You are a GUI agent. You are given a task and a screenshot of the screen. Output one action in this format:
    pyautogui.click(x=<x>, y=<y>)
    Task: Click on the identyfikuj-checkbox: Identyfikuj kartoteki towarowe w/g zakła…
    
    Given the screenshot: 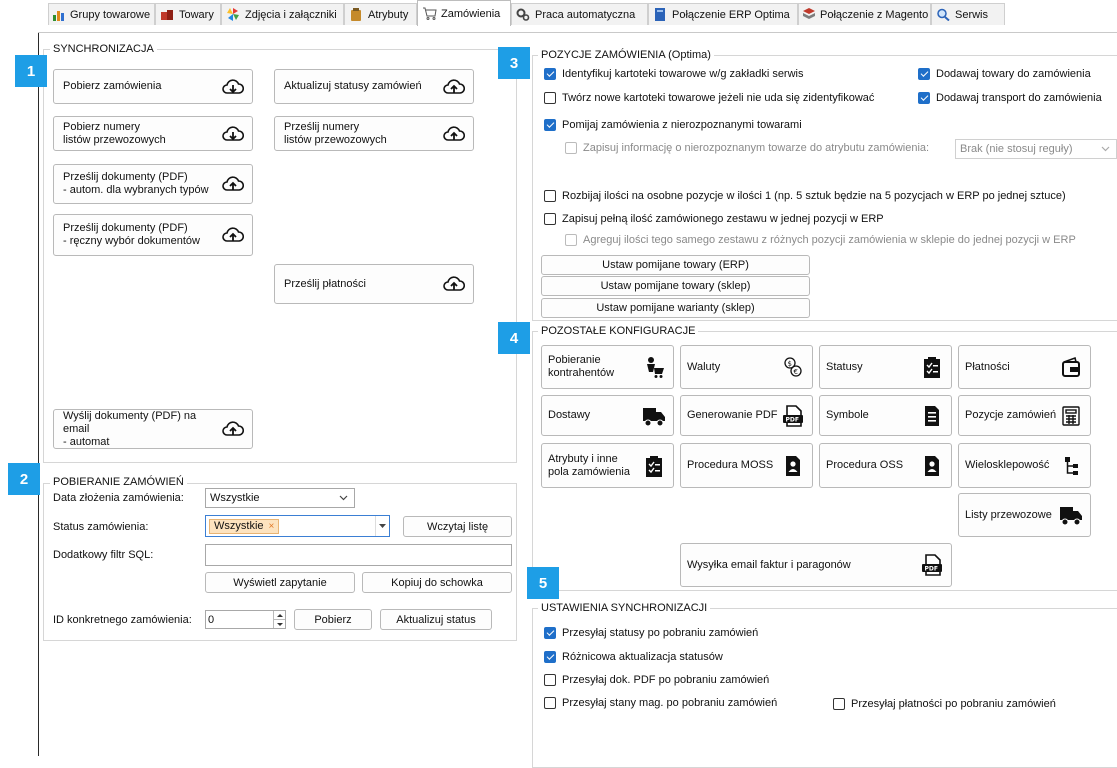 What is the action you would take?
    pyautogui.click(x=673, y=74)
    